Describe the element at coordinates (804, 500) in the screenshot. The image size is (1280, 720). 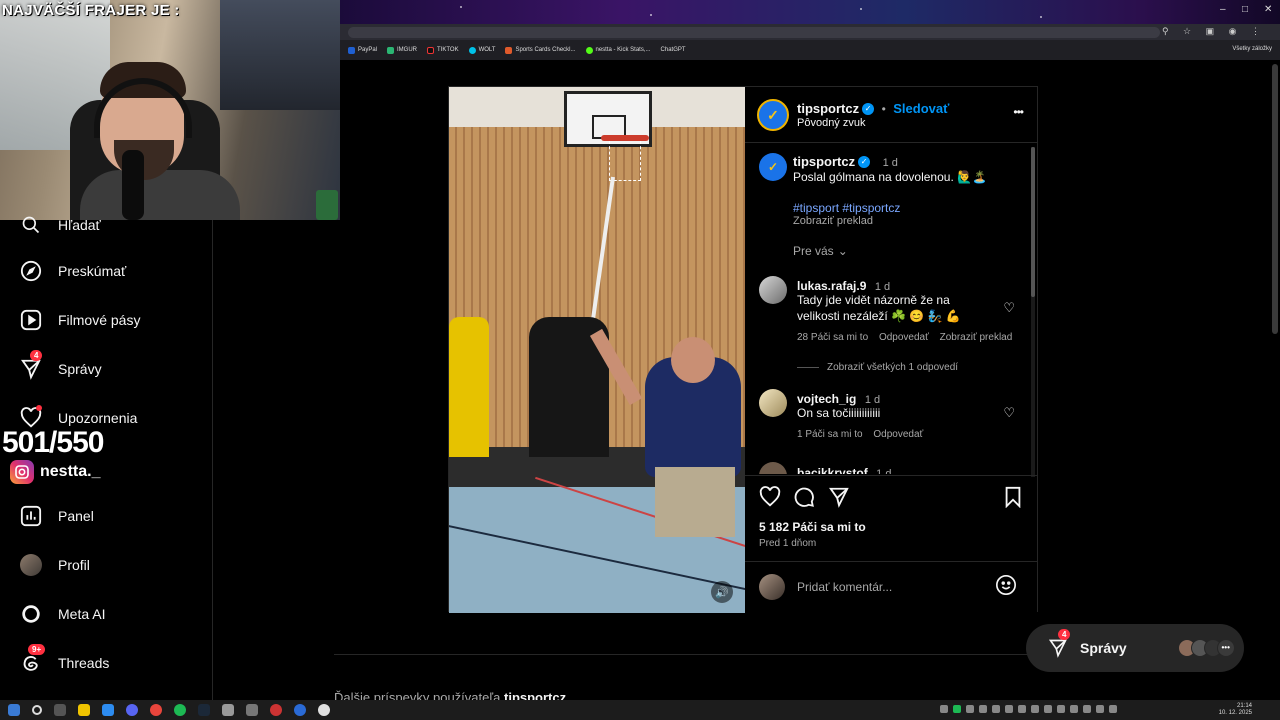
I see `comment-icon` at that location.